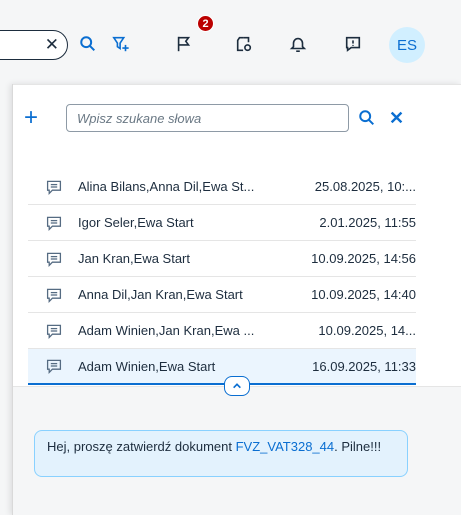 This screenshot has width=461, height=515. What do you see at coordinates (121, 44) in the screenshot?
I see `filter-add-icon` at bounding box center [121, 44].